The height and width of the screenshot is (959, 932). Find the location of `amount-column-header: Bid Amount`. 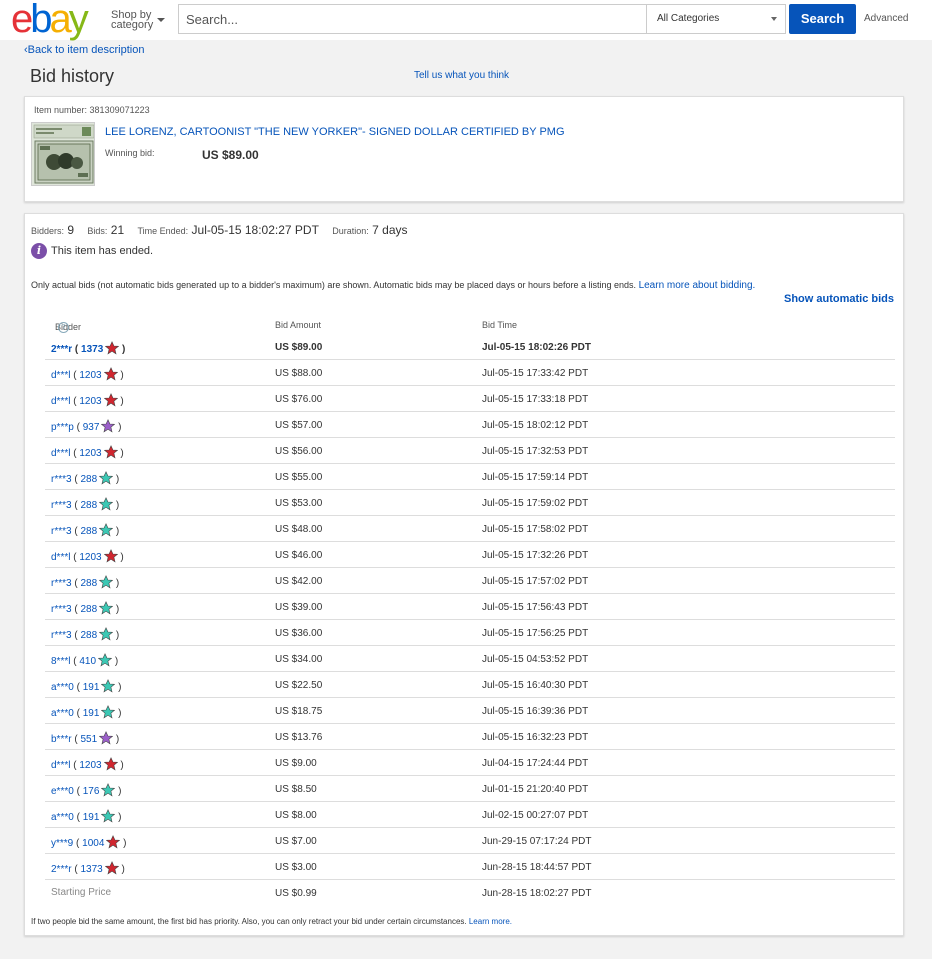

amount-column-header: Bid Amount is located at coordinates (298, 325).